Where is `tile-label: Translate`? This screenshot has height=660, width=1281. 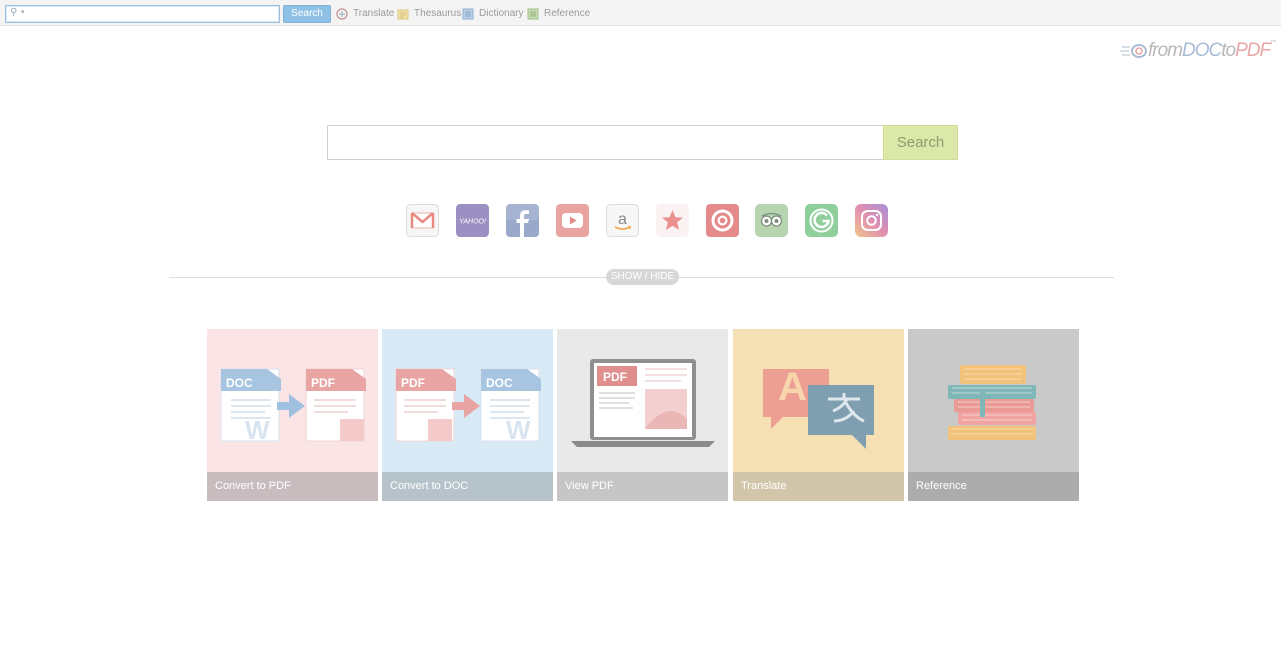
tile-label: Translate is located at coordinates (818, 486).